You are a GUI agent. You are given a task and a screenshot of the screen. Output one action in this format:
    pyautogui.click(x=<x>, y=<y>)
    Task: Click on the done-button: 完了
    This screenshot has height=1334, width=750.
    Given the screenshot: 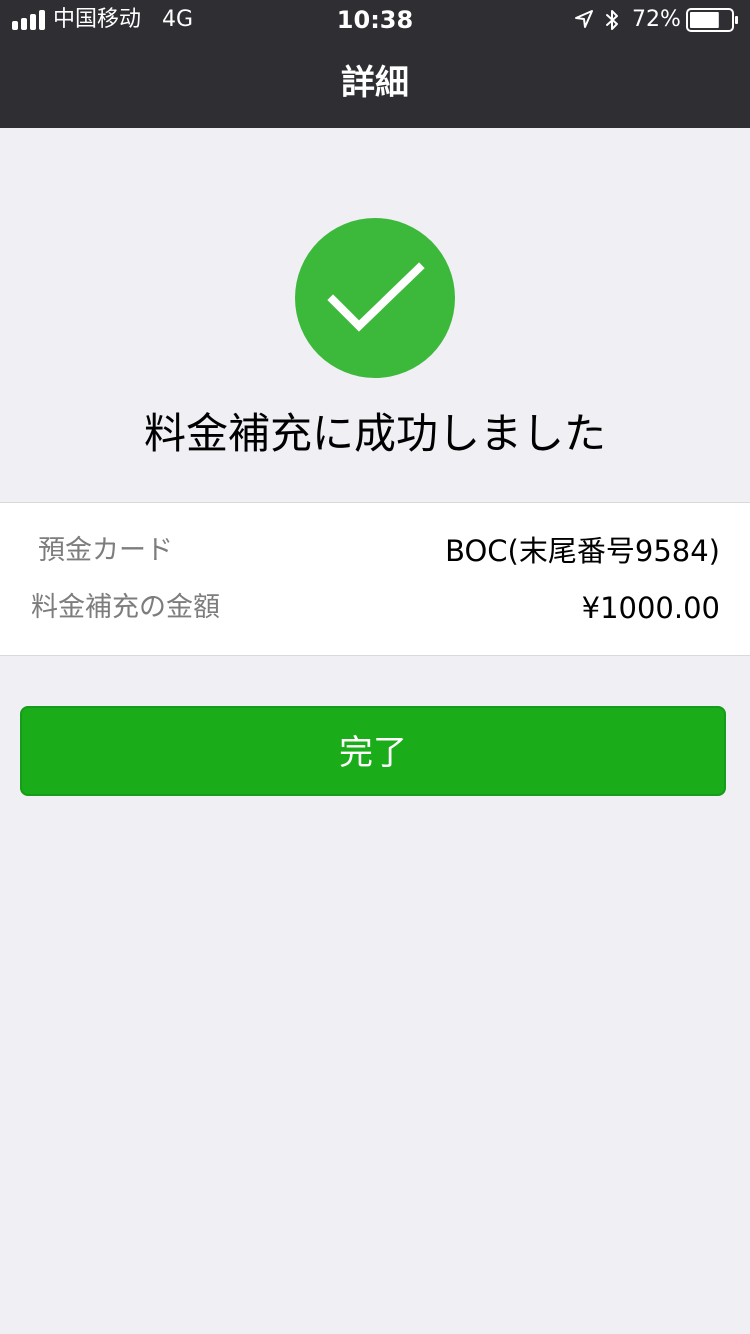 What is the action you would take?
    pyautogui.click(x=373, y=751)
    